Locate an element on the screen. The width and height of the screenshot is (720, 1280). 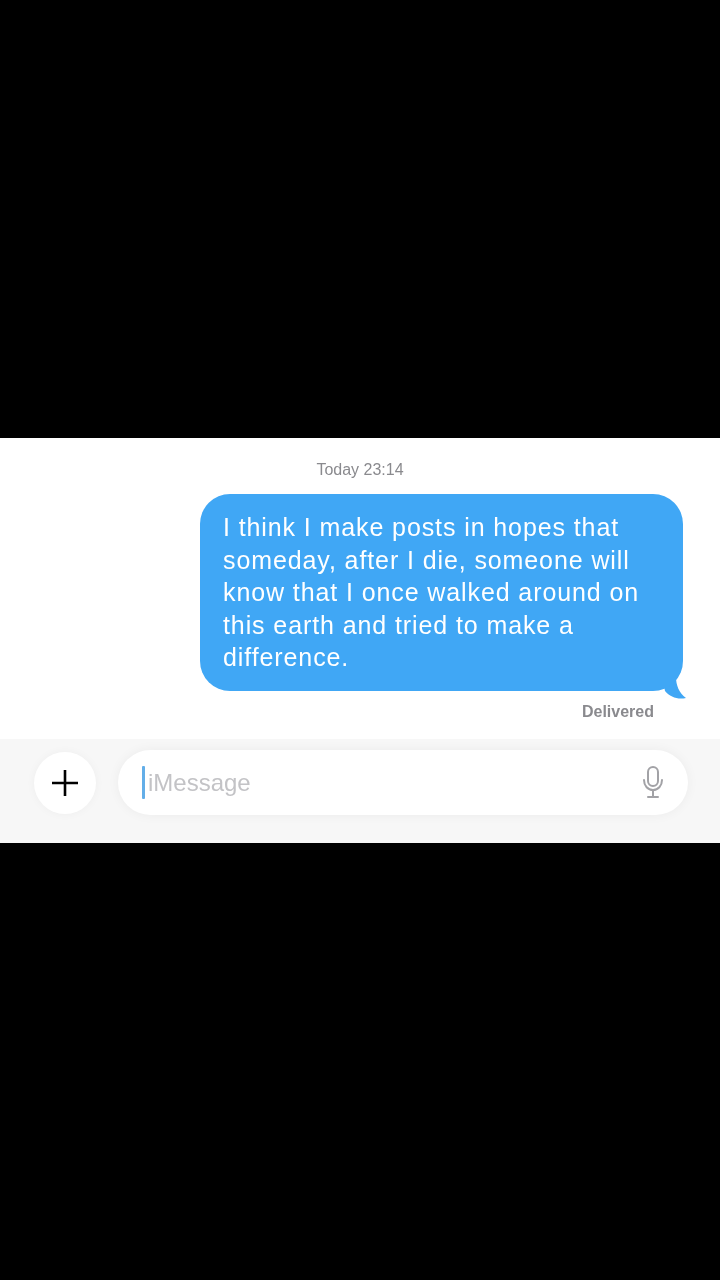
delivery-status: Delivered is located at coordinates (617, 711).